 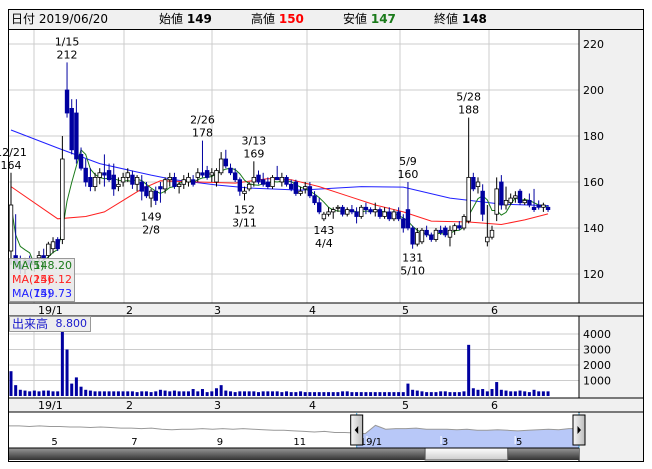 What do you see at coordinates (326, 309) in the screenshot?
I see `month-axis-strip` at bounding box center [326, 309].